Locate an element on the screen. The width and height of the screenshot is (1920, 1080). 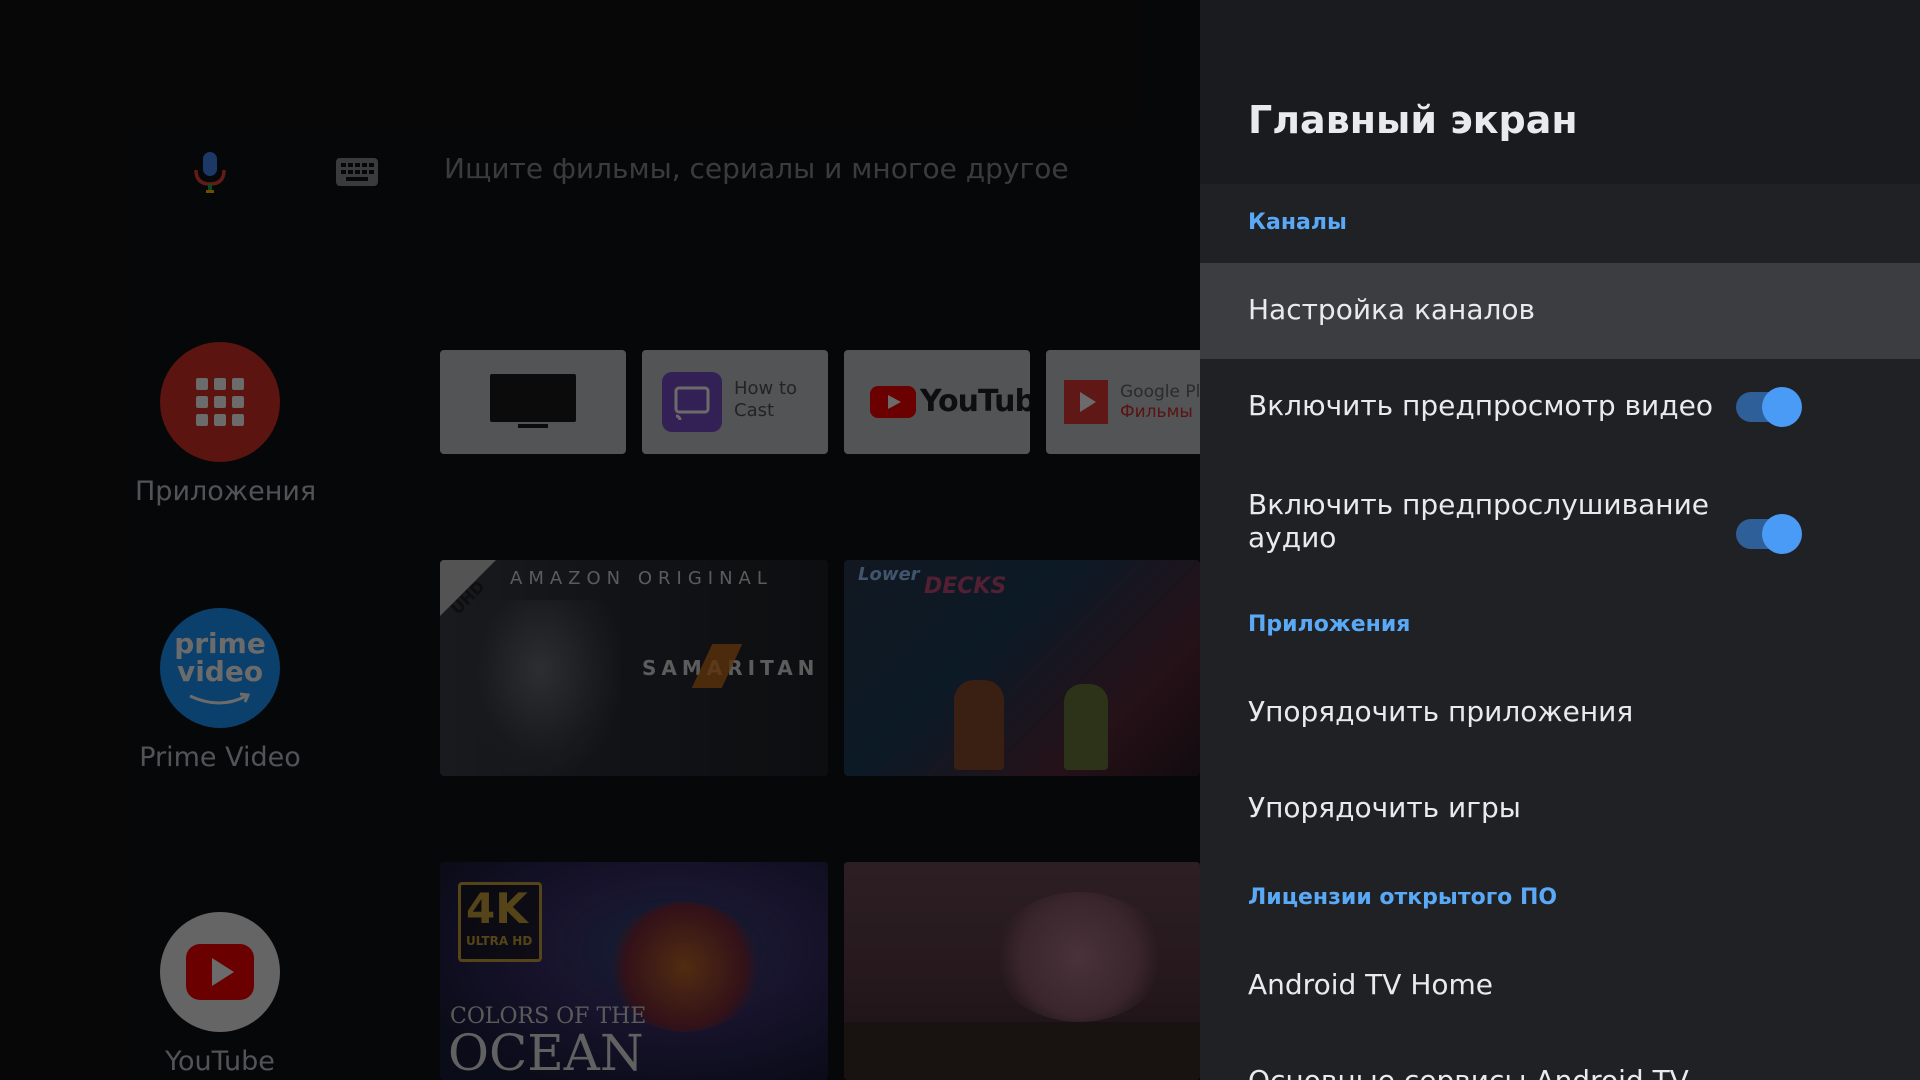
4k-badge-text: 4K is located at coordinates (497, 908).